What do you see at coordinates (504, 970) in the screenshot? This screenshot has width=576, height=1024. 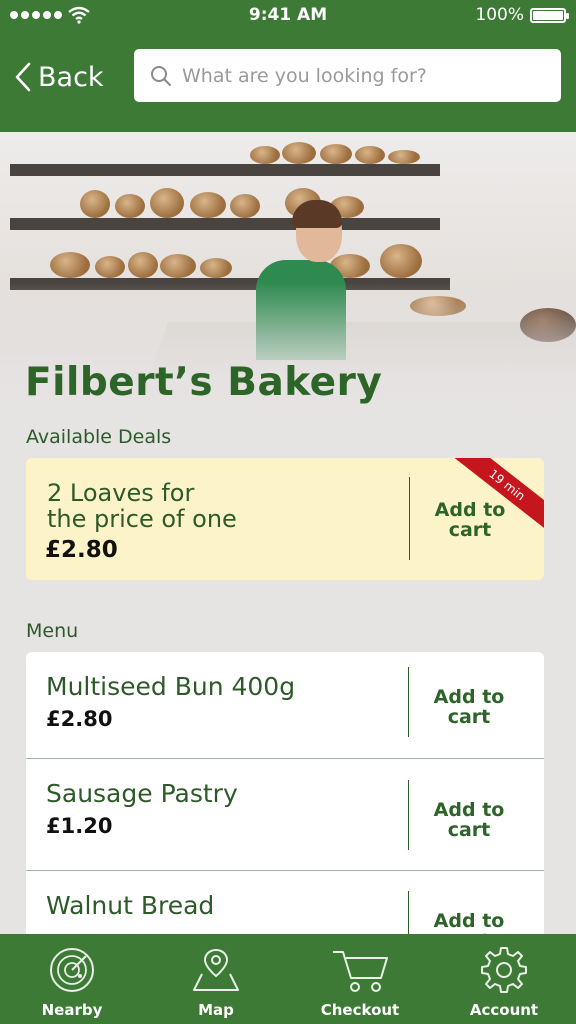 I see `gear-icon` at bounding box center [504, 970].